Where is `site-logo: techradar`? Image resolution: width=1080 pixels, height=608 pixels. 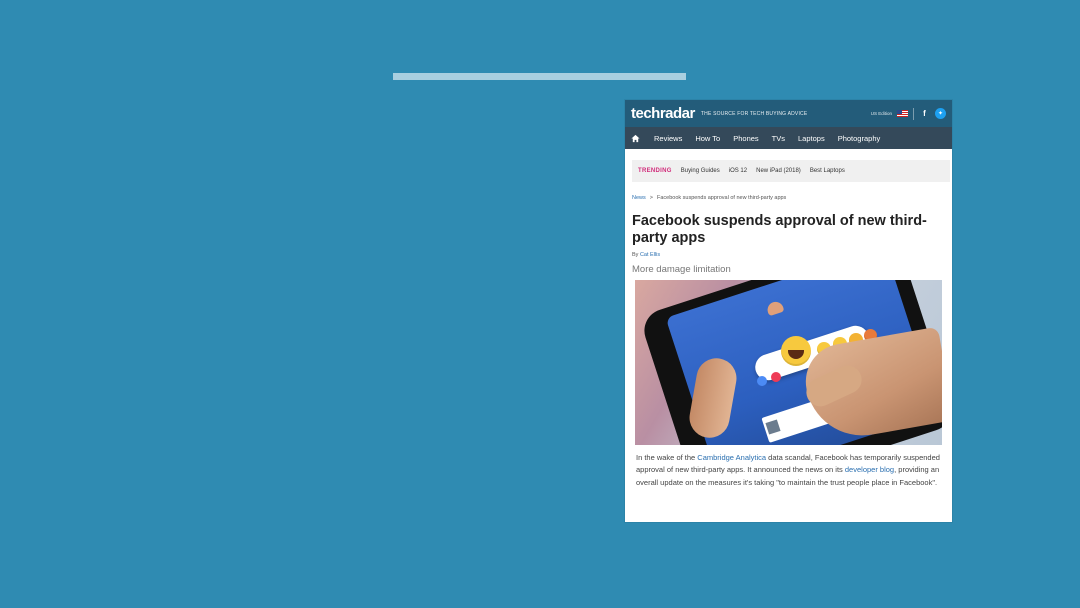
site-logo: techradar is located at coordinates (663, 113).